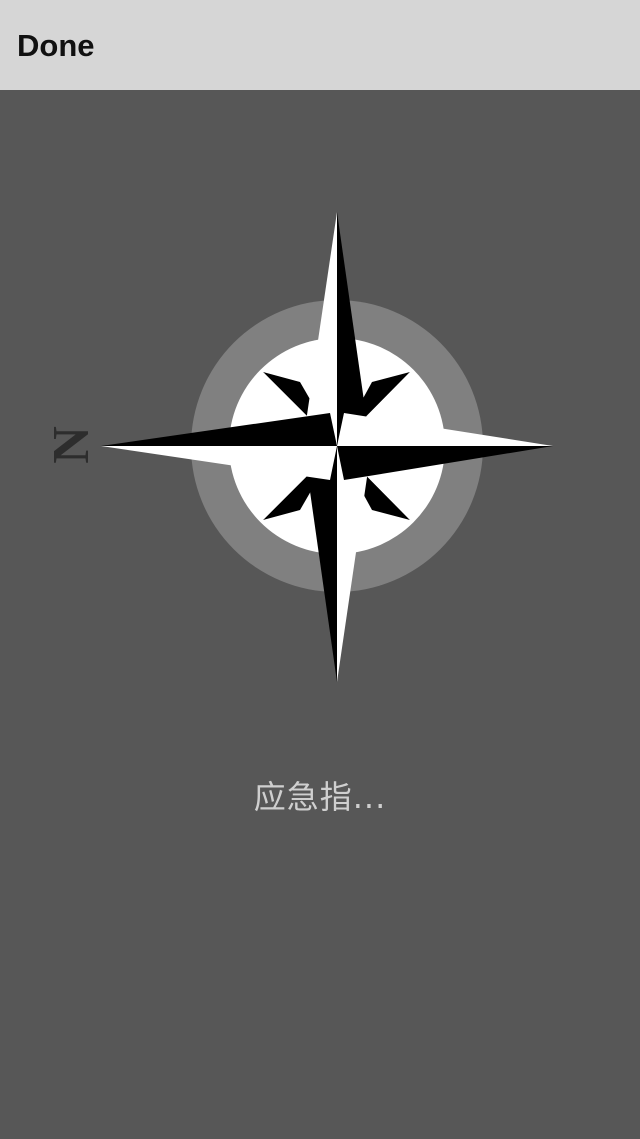 The height and width of the screenshot is (1139, 640). Describe the element at coordinates (56, 46) in the screenshot. I see `done-button: Done` at that location.